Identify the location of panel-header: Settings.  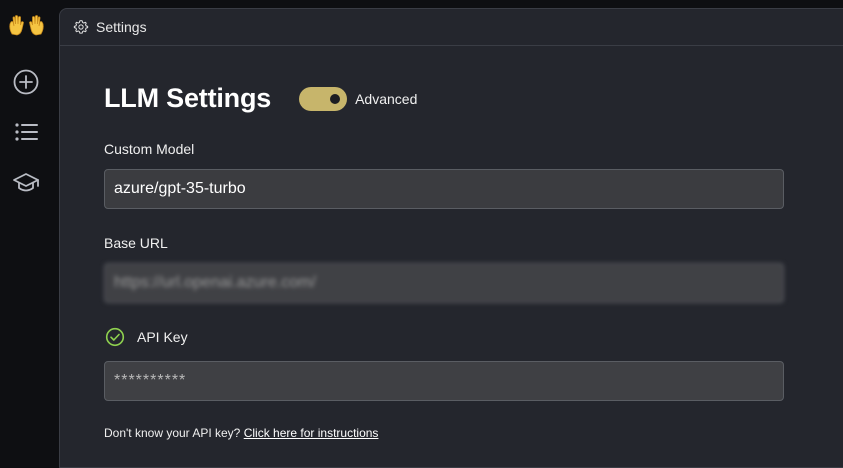
(451, 27).